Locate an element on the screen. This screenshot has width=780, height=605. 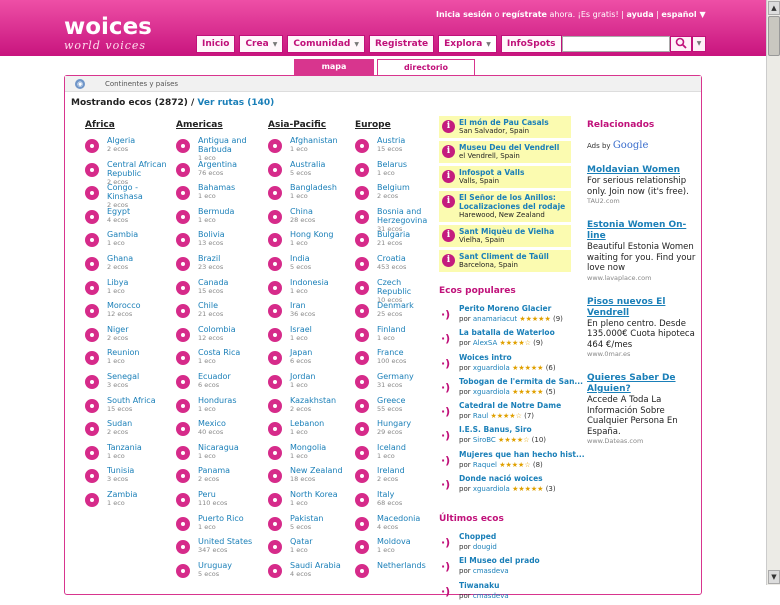
country-item: Antigua and Barbuda 1 eco is located at coordinates (219, 149).